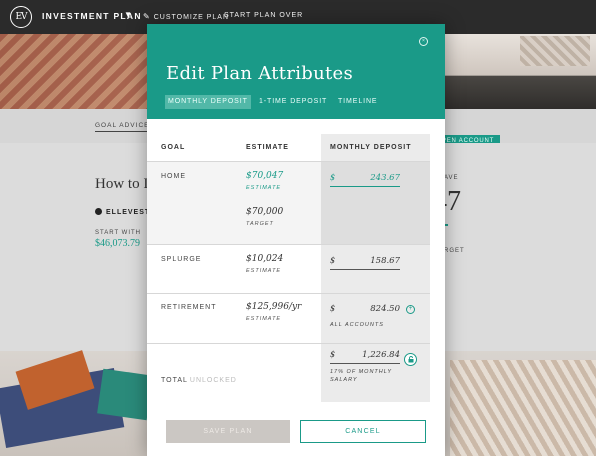  What do you see at coordinates (228, 431) in the screenshot?
I see `save-plan-button: SAVE PLAN` at bounding box center [228, 431].